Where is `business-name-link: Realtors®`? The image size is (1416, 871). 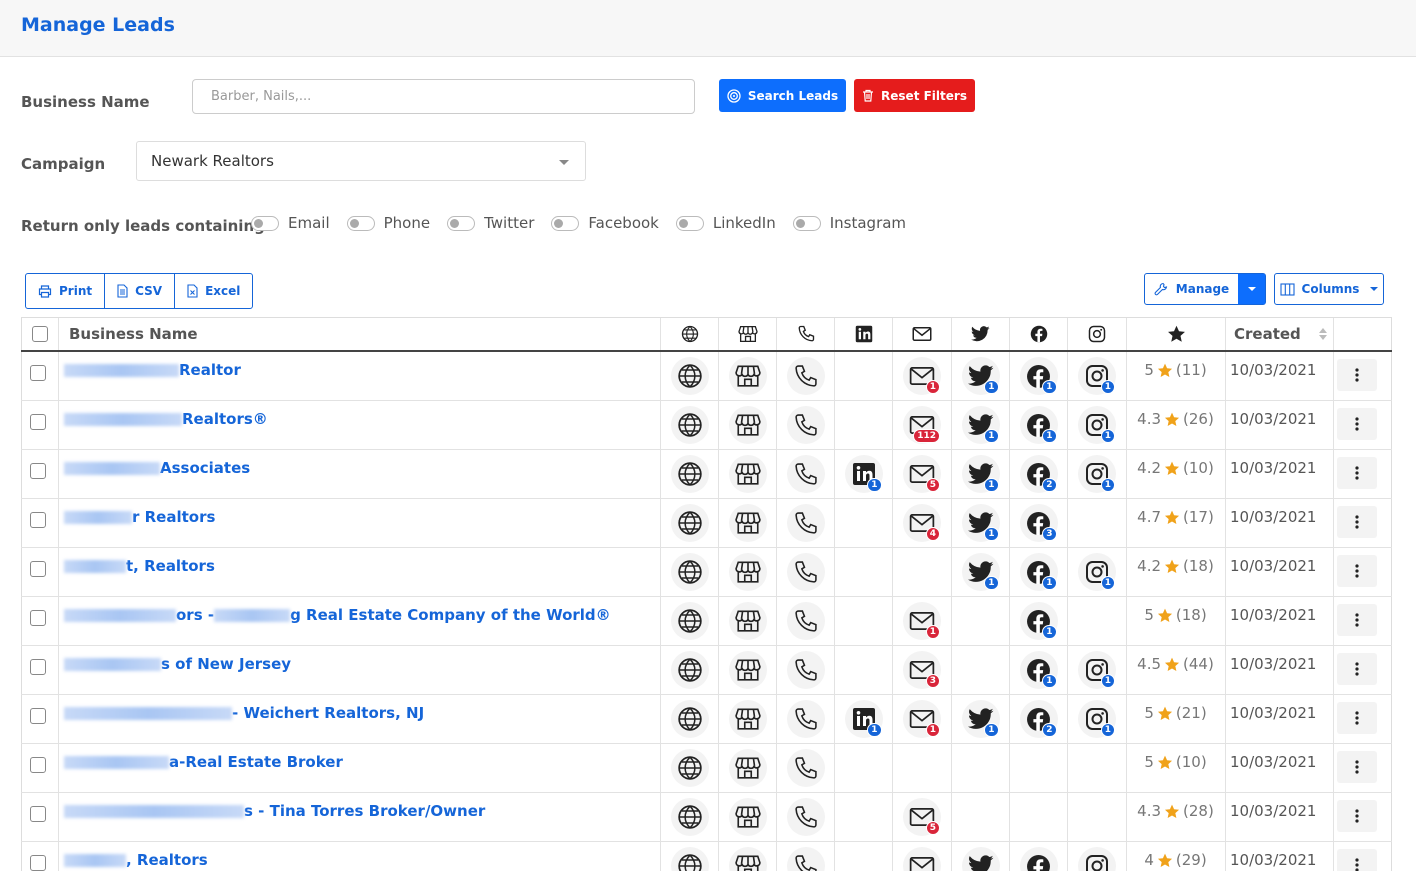
business-name-link: Realtors® is located at coordinates (166, 419).